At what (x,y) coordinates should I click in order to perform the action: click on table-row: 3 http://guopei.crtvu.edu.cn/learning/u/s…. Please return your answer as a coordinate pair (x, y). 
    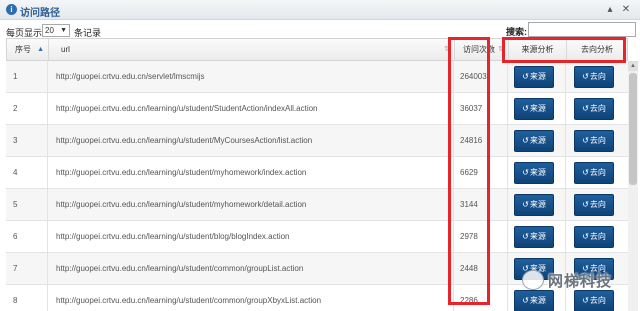
    Looking at the image, I should click on (317, 141).